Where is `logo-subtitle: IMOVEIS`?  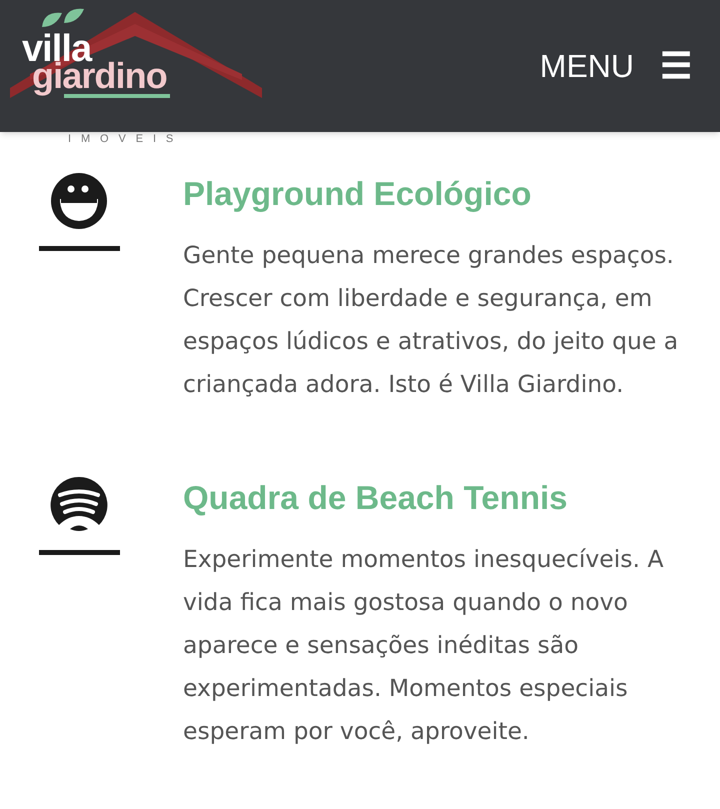
logo-subtitle: IMOVEIS is located at coordinates (126, 139).